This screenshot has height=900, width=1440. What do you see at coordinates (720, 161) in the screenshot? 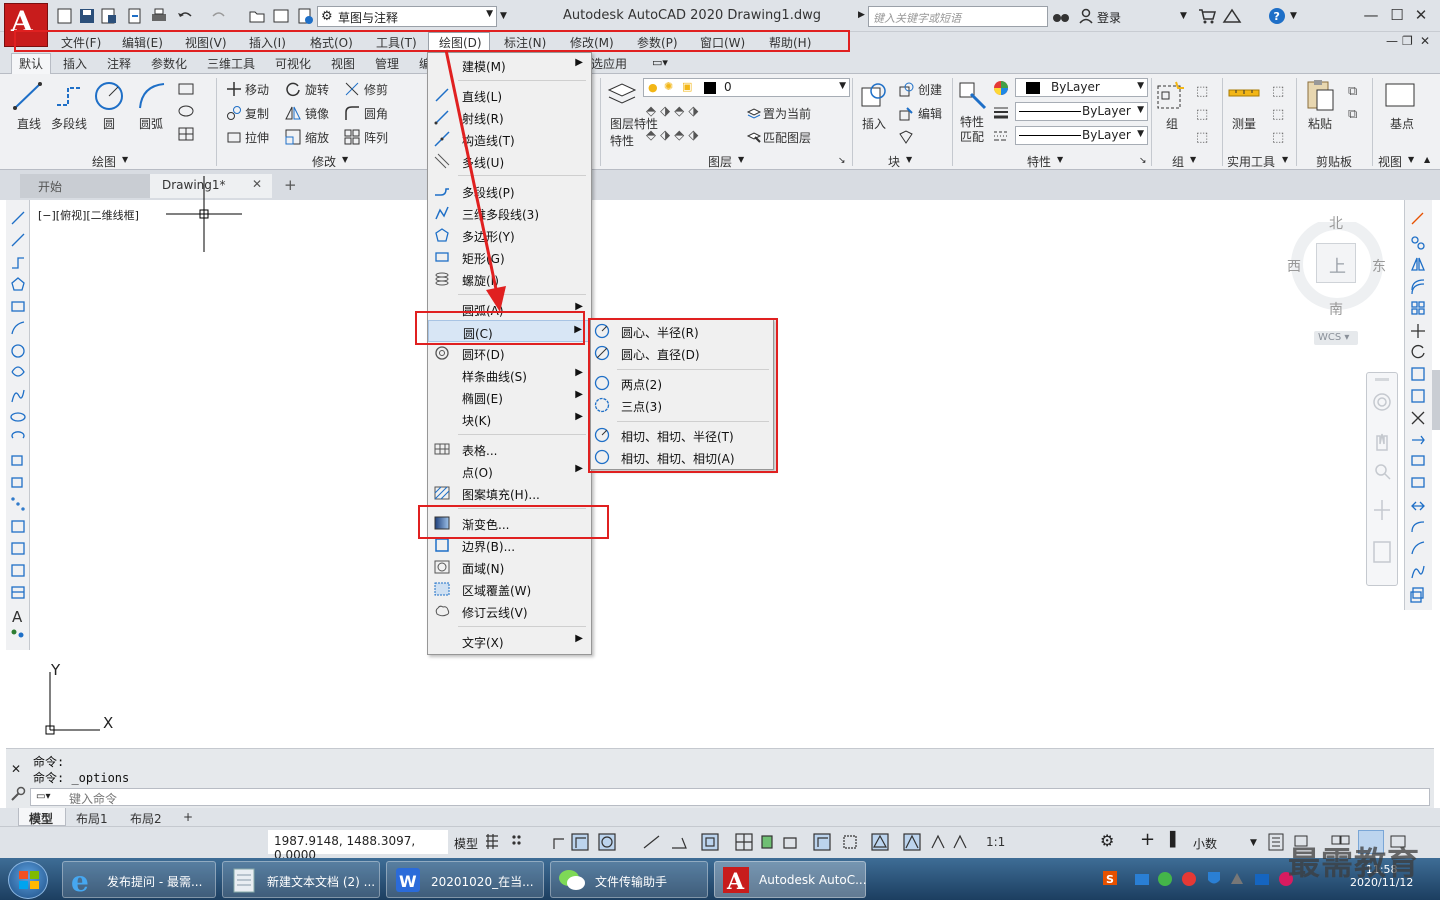
I see `panel-layer-title: 图层` at bounding box center [720, 161].